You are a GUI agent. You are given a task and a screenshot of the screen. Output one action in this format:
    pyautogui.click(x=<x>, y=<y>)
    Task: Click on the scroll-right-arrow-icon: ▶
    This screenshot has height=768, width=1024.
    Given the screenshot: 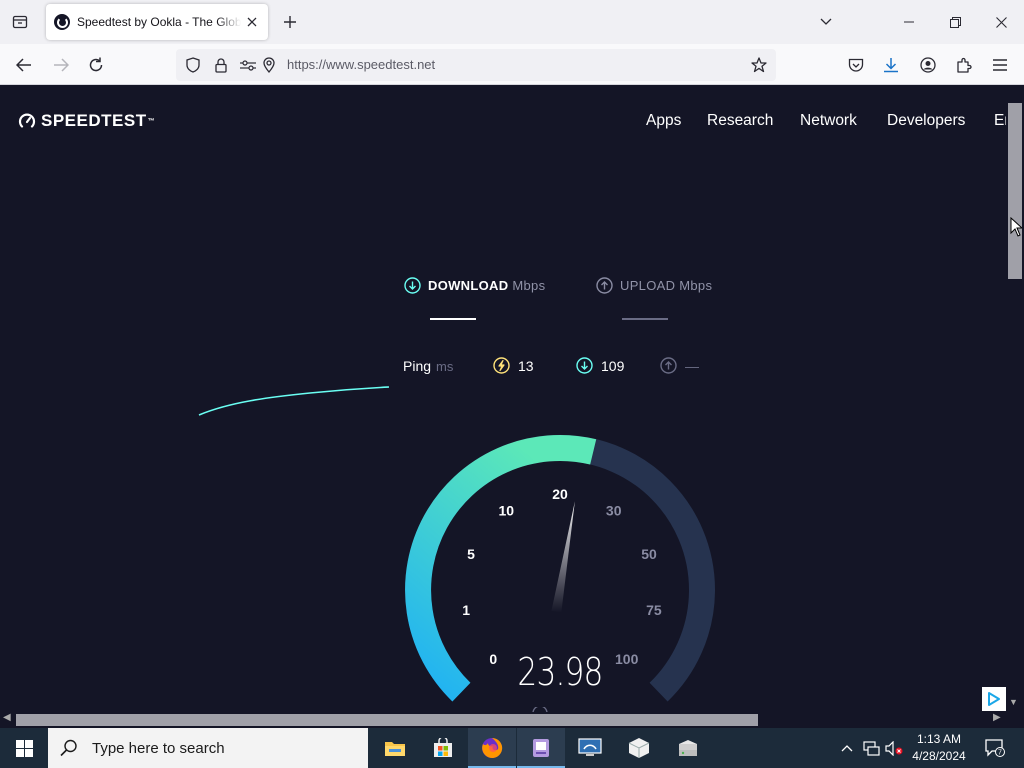 What is the action you would take?
    pyautogui.click(x=997, y=717)
    